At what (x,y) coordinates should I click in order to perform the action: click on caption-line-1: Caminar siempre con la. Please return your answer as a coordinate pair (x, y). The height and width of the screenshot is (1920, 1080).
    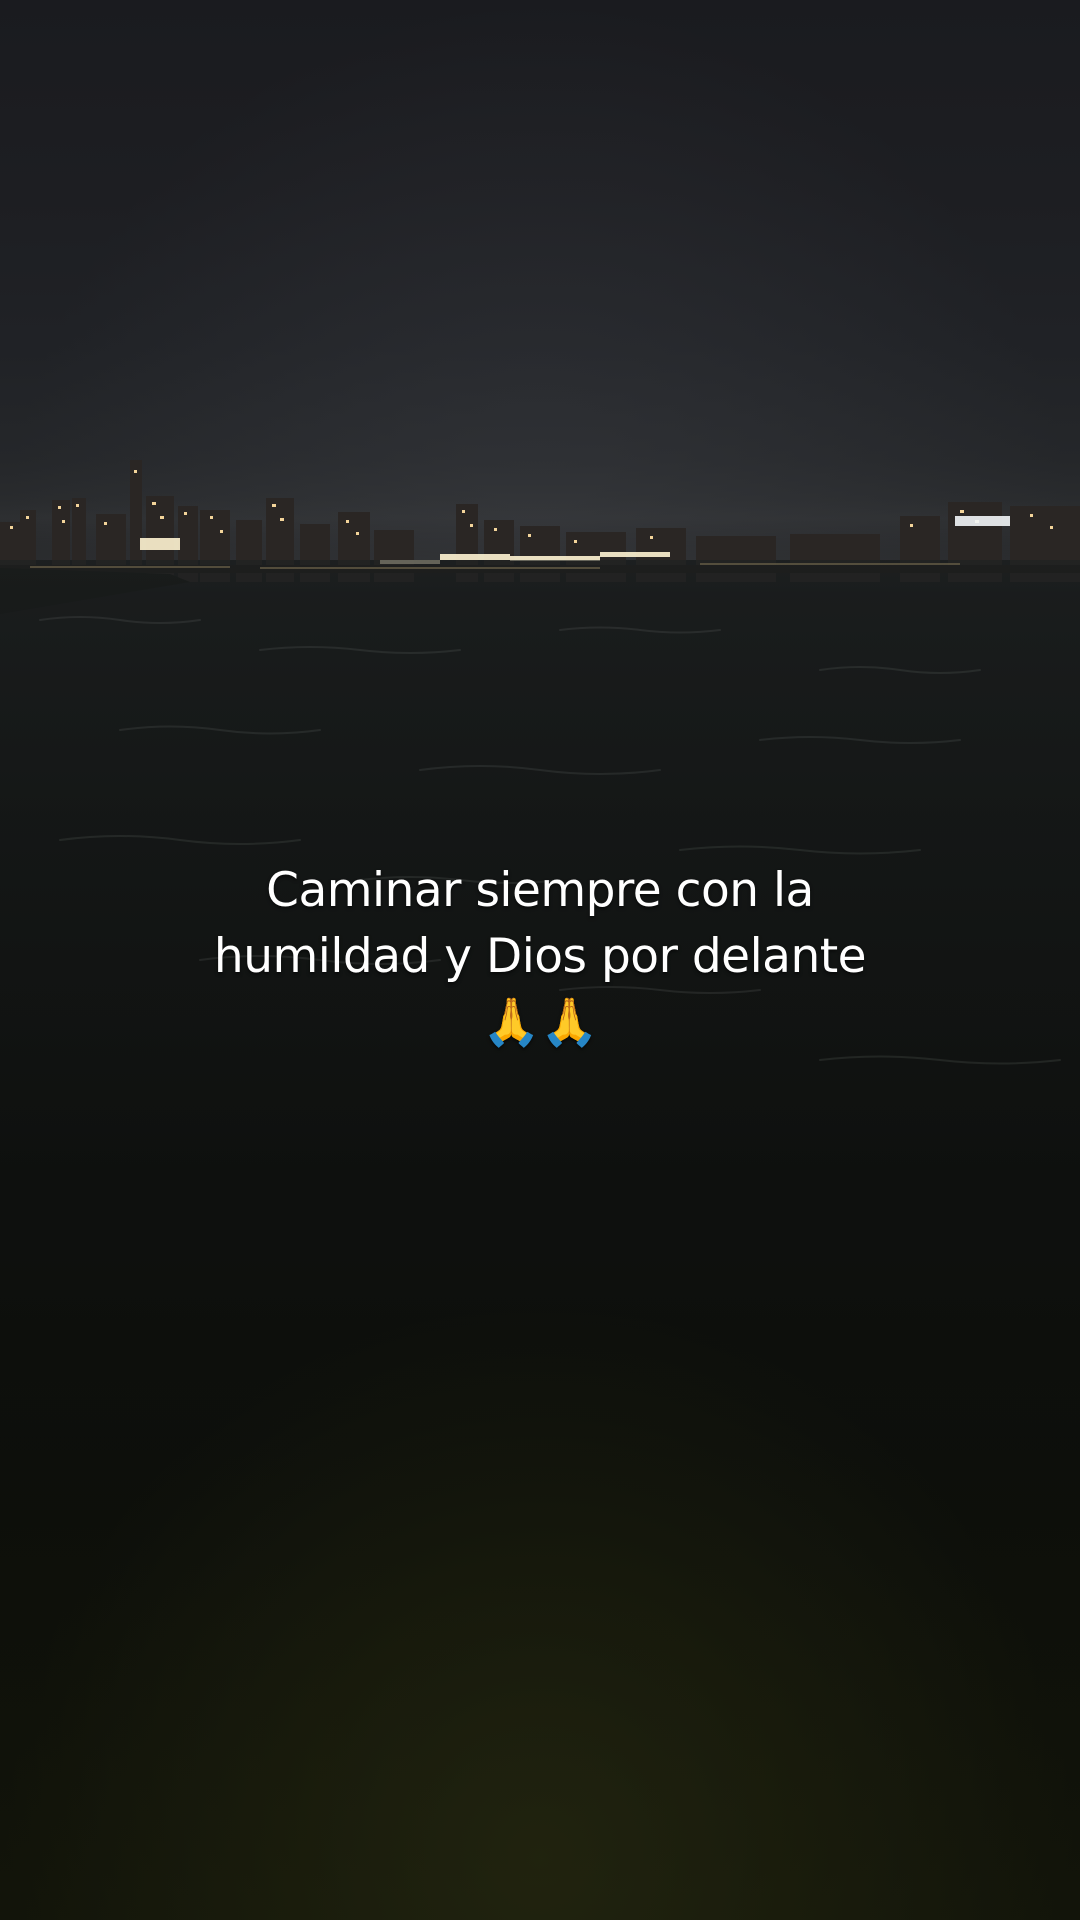
    Looking at the image, I should click on (540, 890).